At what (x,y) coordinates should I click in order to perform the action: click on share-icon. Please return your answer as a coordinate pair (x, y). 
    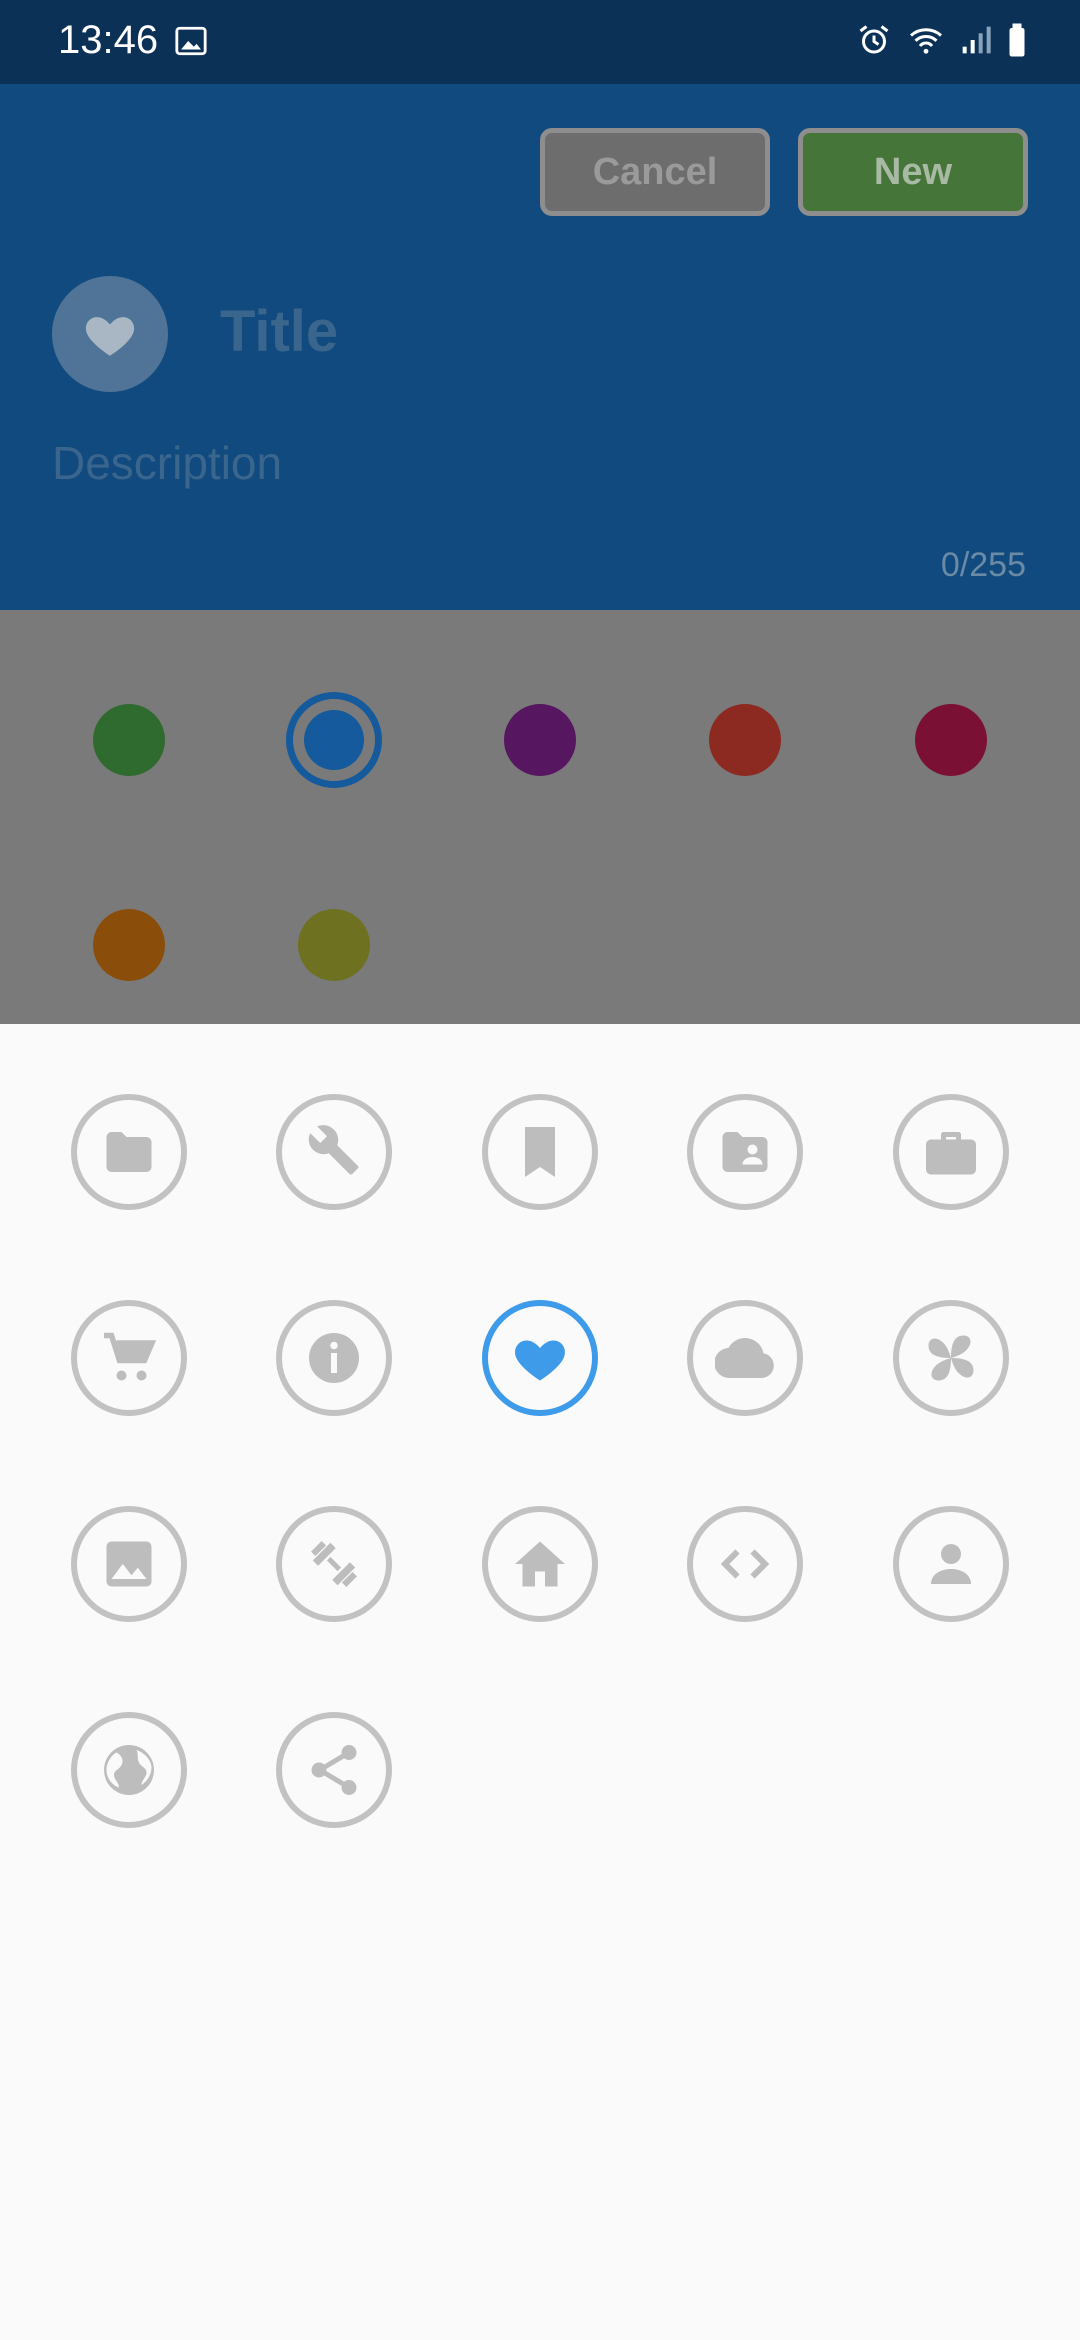
    Looking at the image, I should click on (334, 1770).